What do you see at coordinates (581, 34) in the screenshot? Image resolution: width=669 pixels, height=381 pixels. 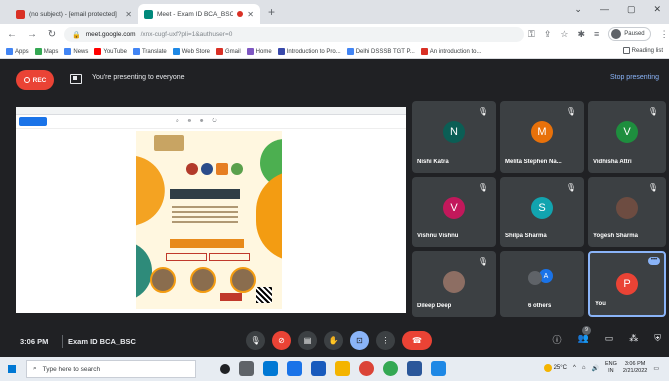 I see `extensions-icon: ✱` at bounding box center [581, 34].